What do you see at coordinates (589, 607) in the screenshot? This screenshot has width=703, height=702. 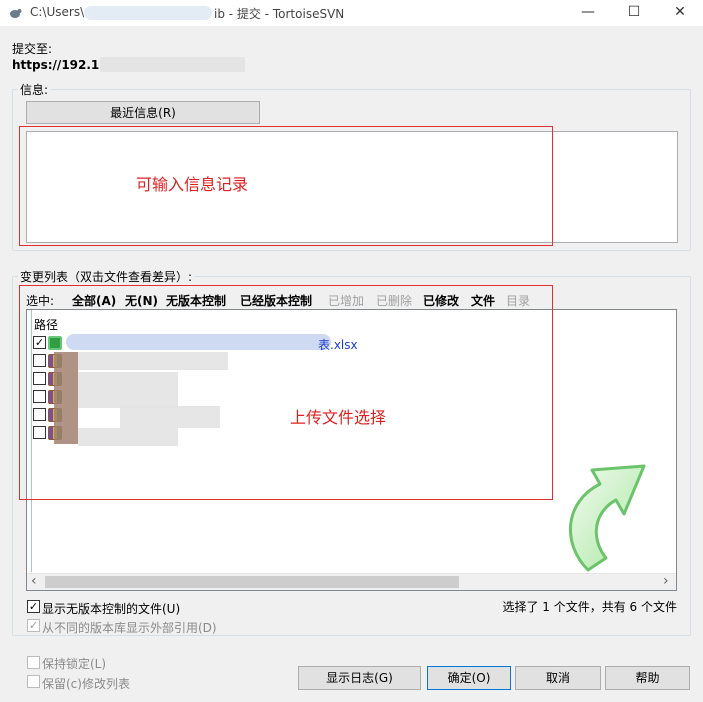 I see `selection-status: 选择了 1 个文件，共有 6 个文件` at bounding box center [589, 607].